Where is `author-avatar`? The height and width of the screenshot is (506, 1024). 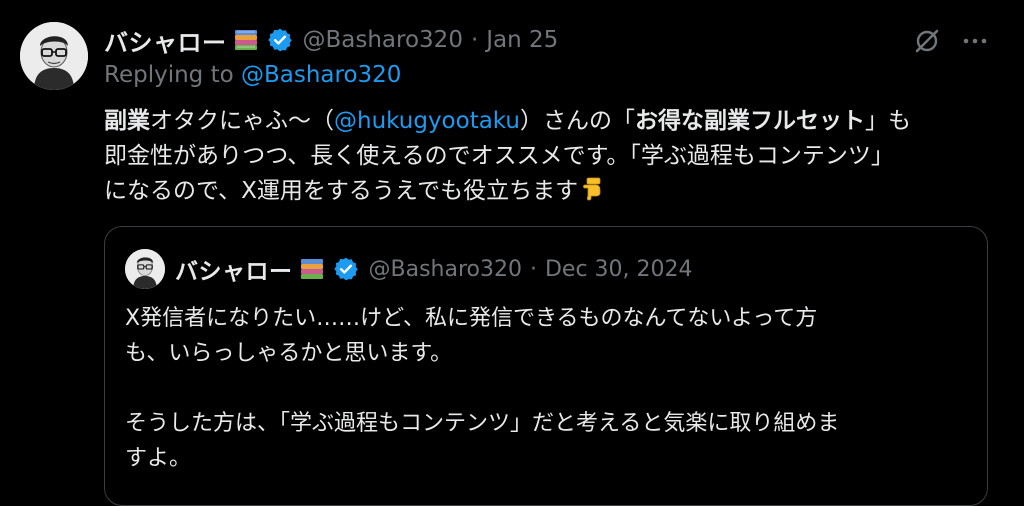
author-avatar is located at coordinates (54, 56).